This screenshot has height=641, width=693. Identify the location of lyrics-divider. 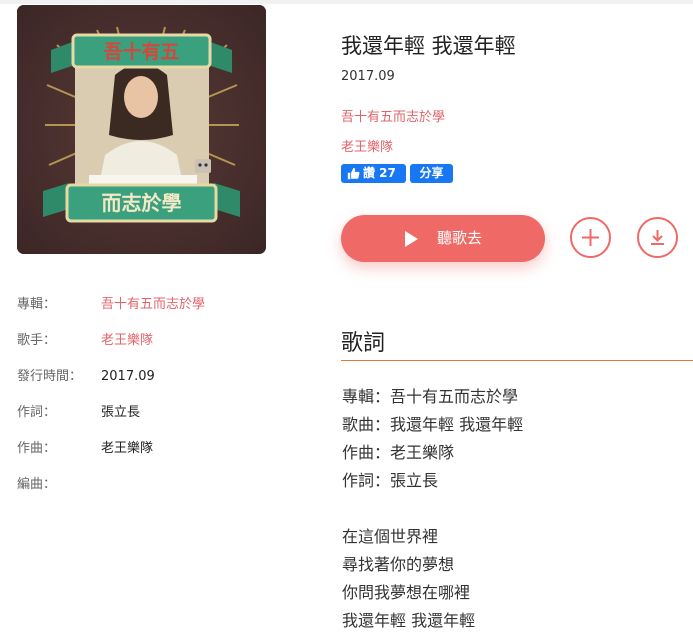
(517, 360).